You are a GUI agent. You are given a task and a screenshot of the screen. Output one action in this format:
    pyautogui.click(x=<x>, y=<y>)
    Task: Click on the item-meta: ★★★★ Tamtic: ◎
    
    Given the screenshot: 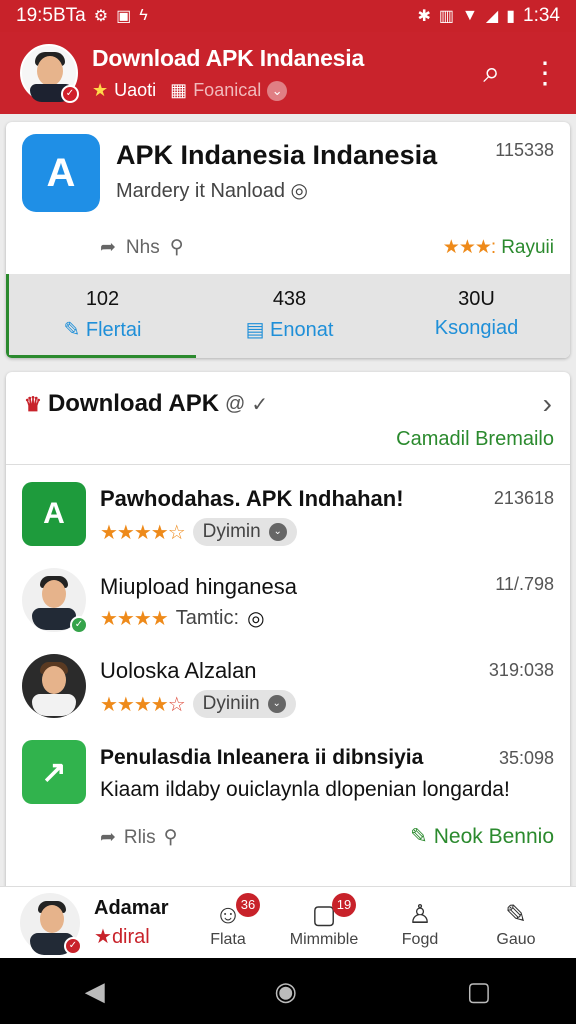 What is the action you would take?
    pyautogui.click(x=182, y=618)
    